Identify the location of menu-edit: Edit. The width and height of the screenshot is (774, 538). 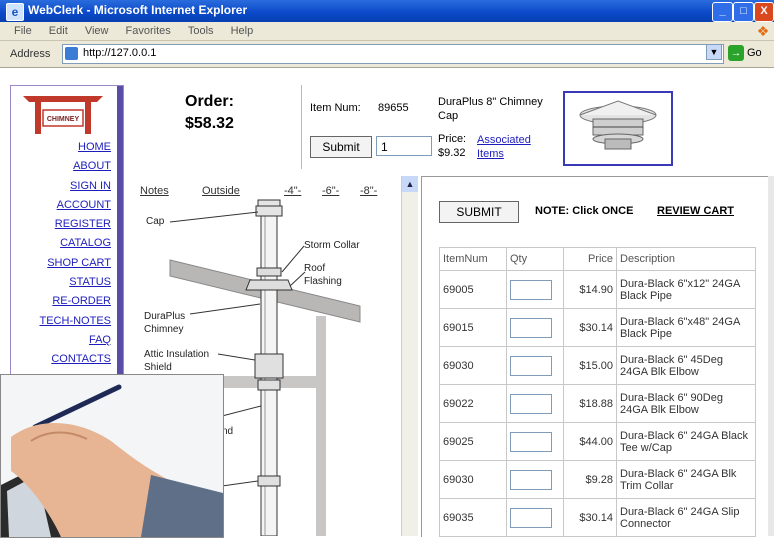
(58, 31).